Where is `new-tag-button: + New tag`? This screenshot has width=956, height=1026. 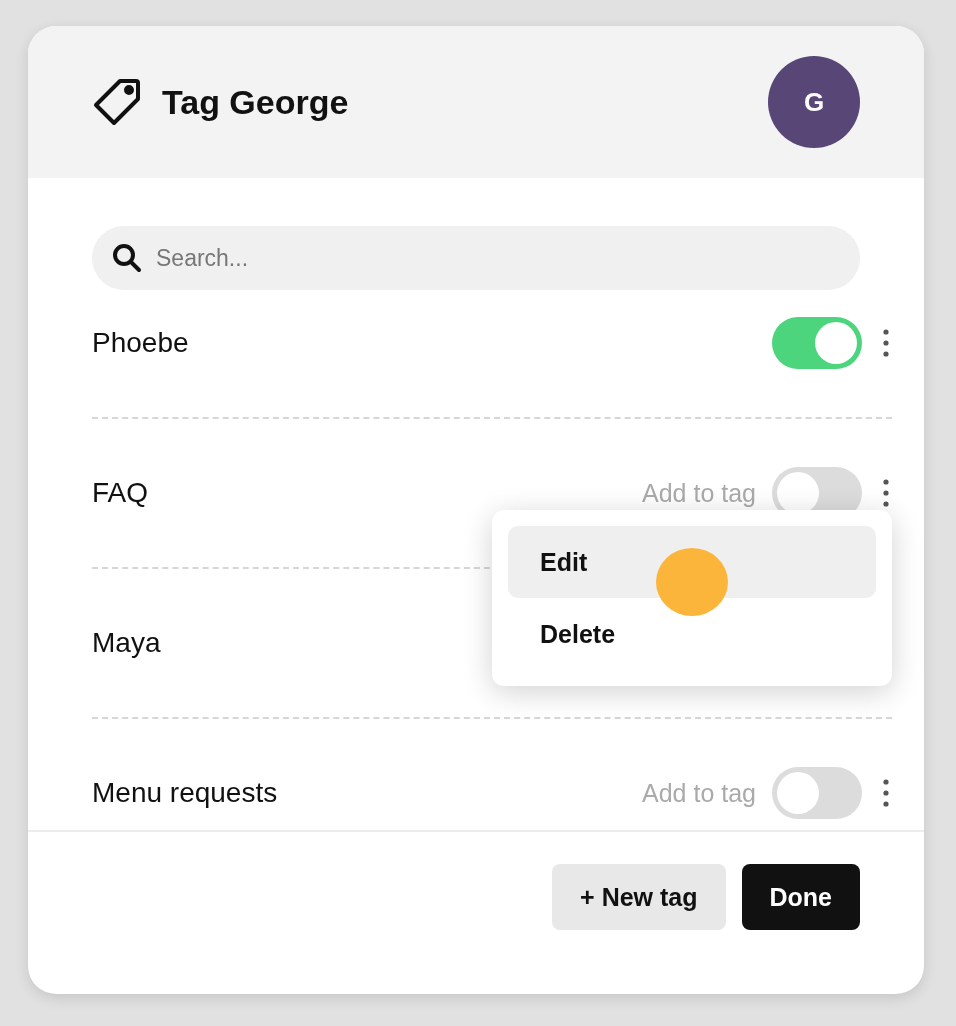
new-tag-button: + New tag is located at coordinates (639, 897).